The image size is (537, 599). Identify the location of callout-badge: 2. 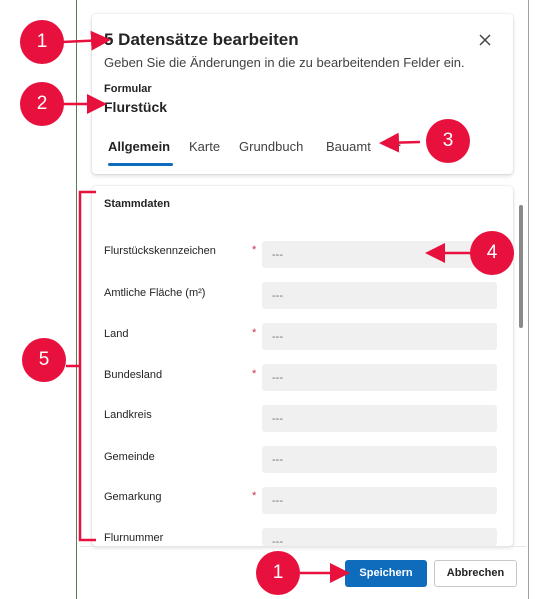
(42, 104).